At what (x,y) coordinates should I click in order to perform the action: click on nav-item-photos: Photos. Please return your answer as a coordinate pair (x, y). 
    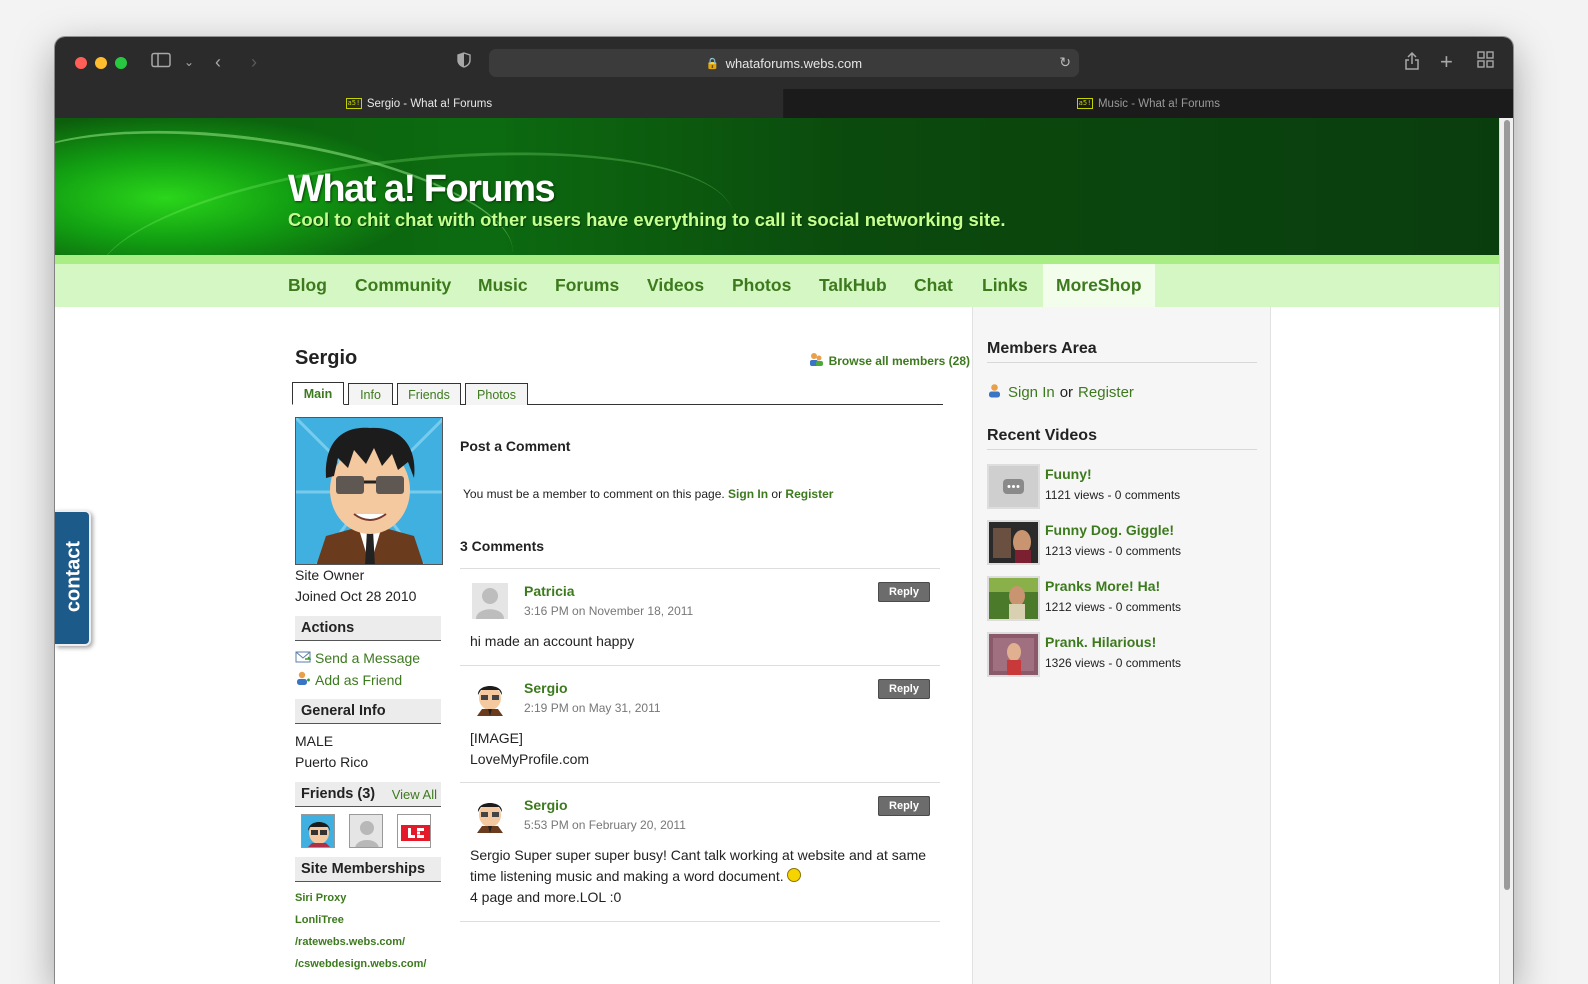
    Looking at the image, I should click on (761, 285).